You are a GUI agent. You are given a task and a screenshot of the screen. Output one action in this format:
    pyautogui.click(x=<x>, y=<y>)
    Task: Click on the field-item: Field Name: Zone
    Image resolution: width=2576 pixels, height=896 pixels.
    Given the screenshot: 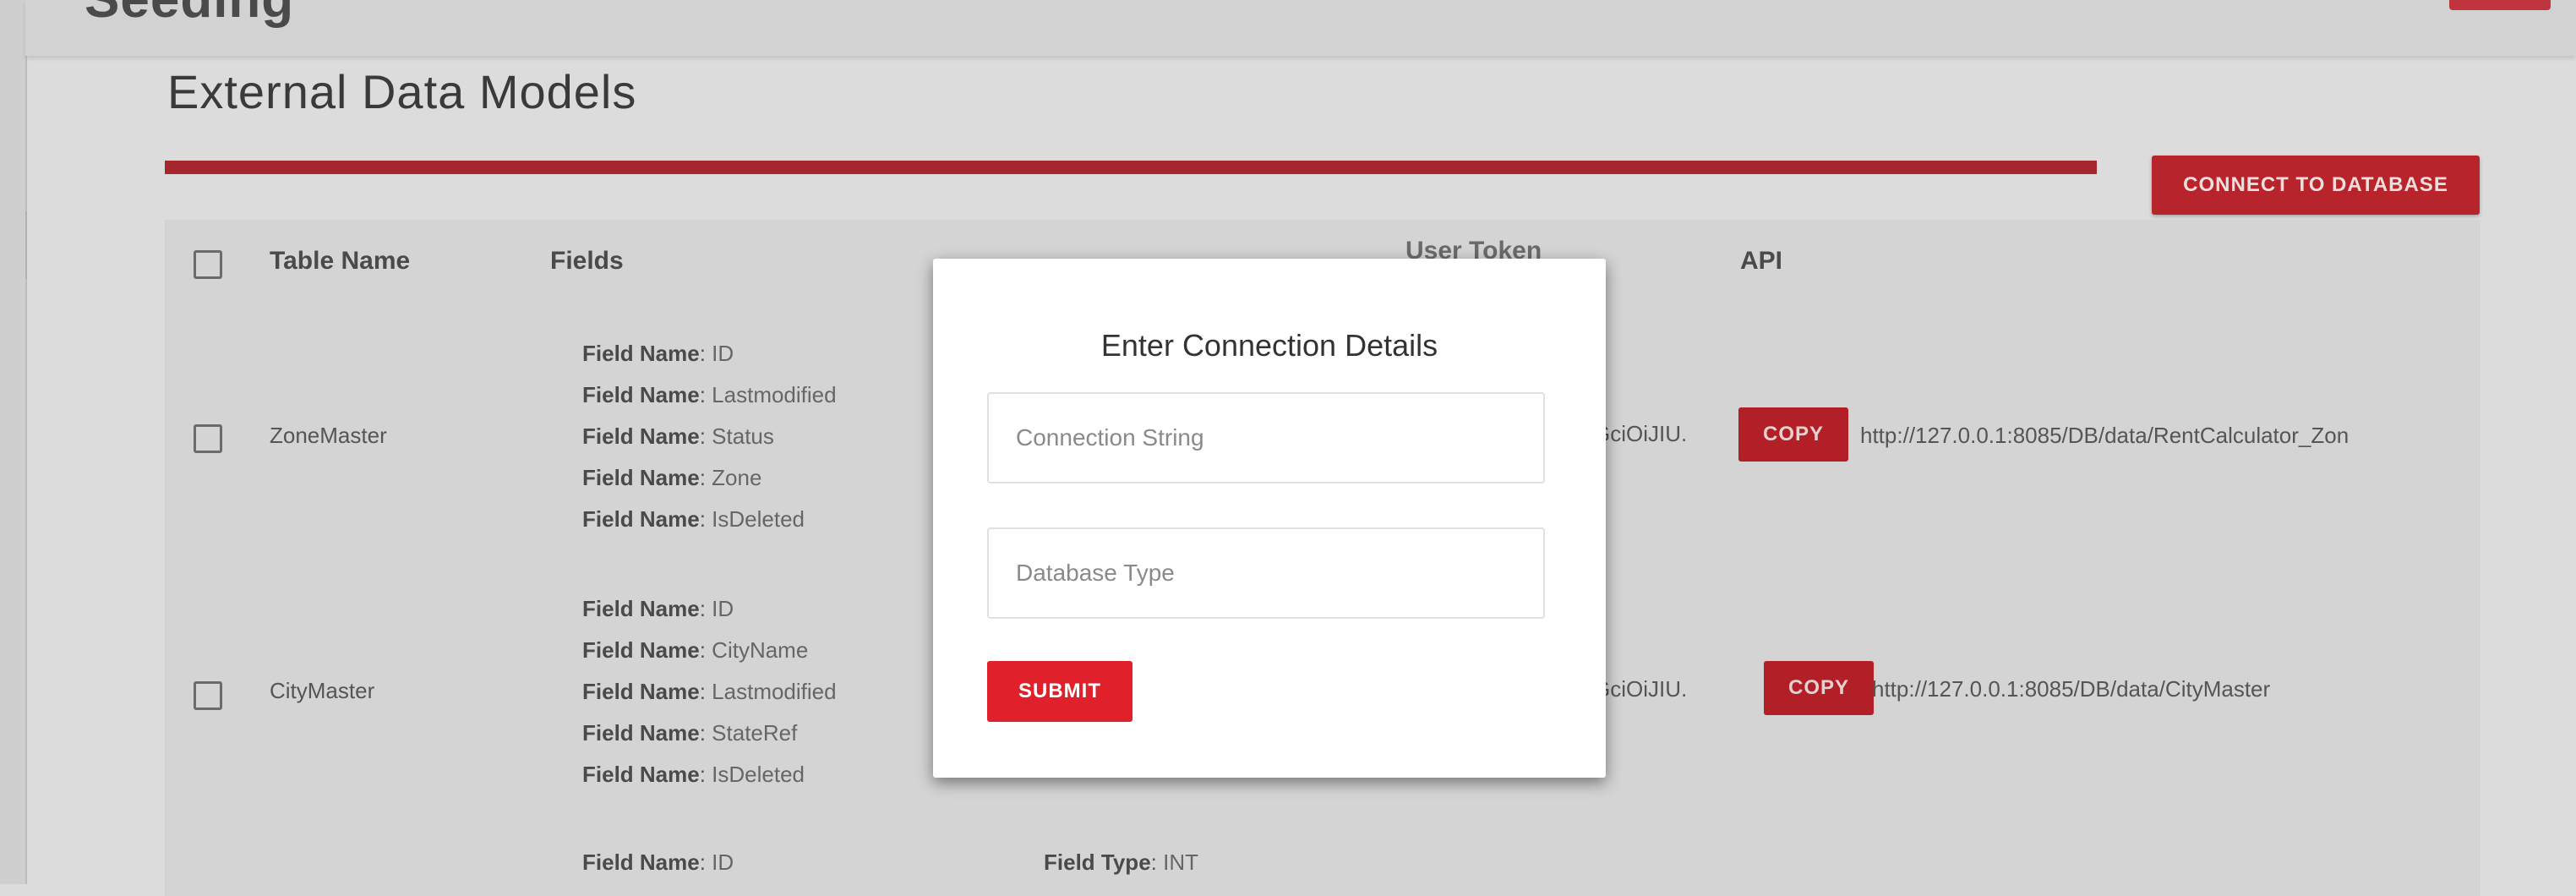 What is the action you would take?
    pyautogui.click(x=672, y=477)
    